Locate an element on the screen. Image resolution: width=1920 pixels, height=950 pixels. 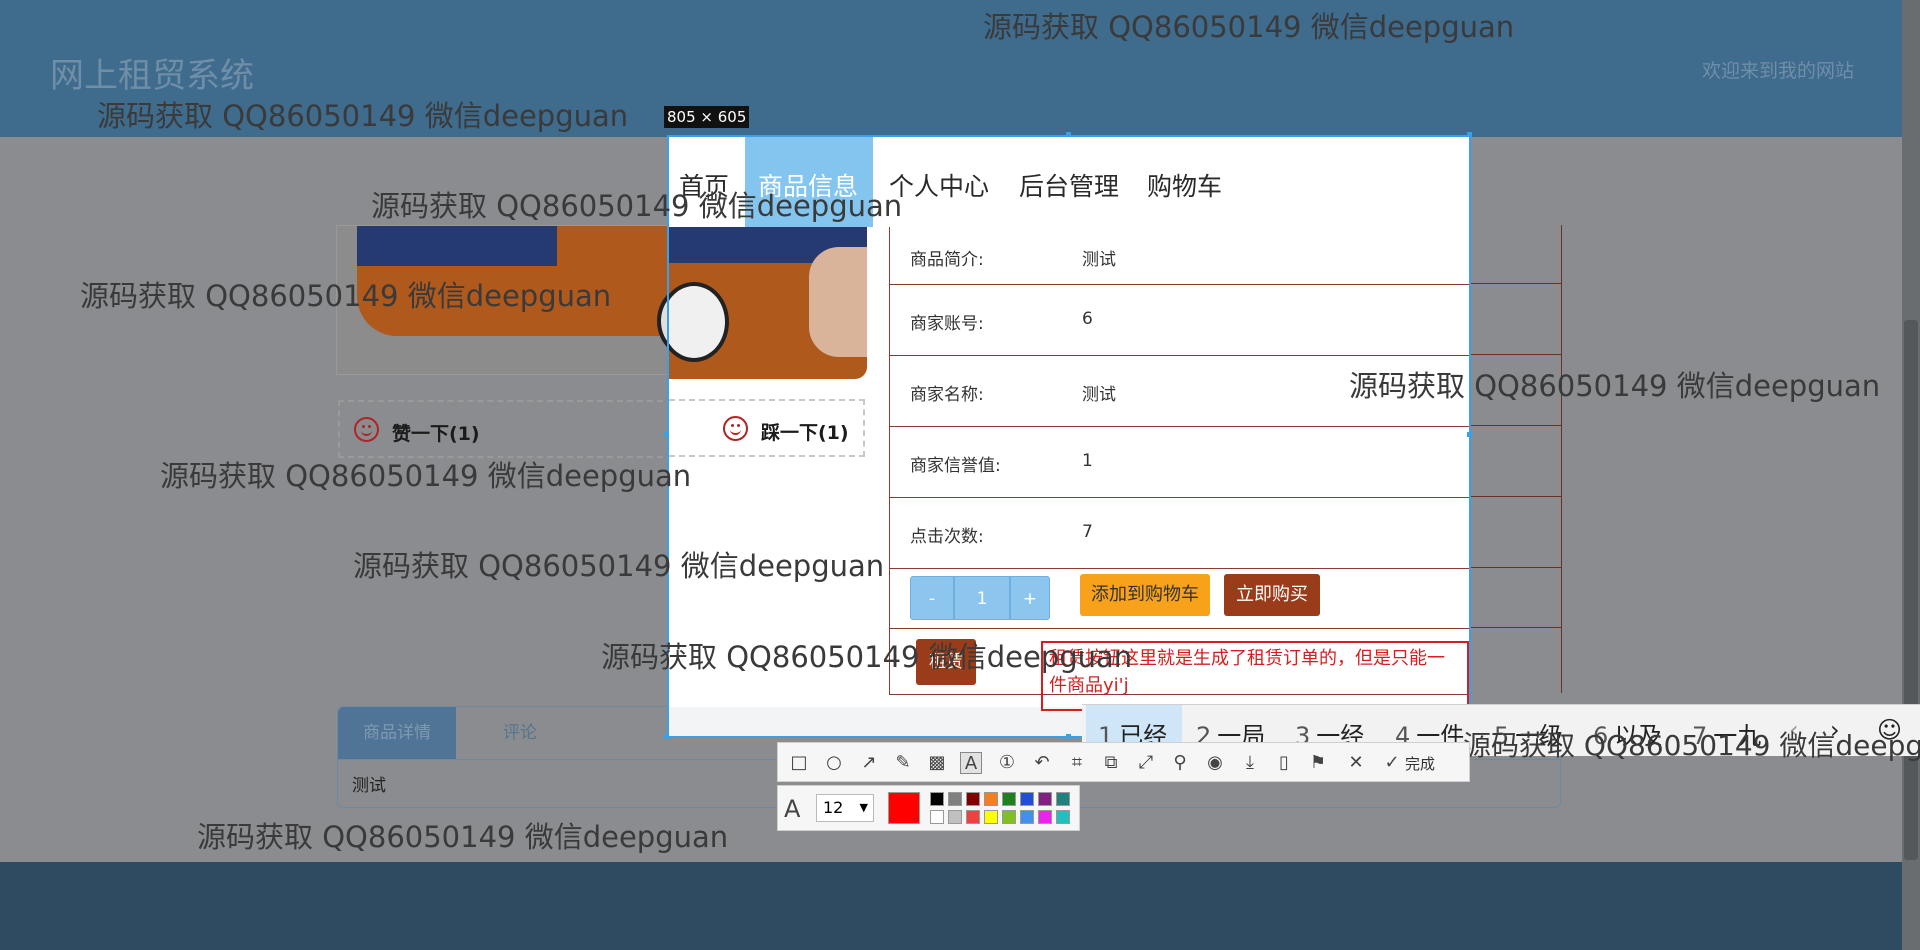
dislike-icon is located at coordinates (735, 428).